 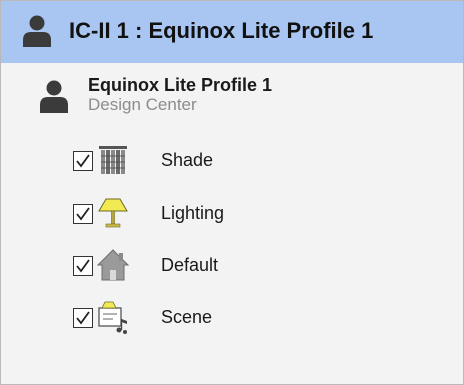 What do you see at coordinates (83, 161) in the screenshot?
I see `shade-checkbox` at bounding box center [83, 161].